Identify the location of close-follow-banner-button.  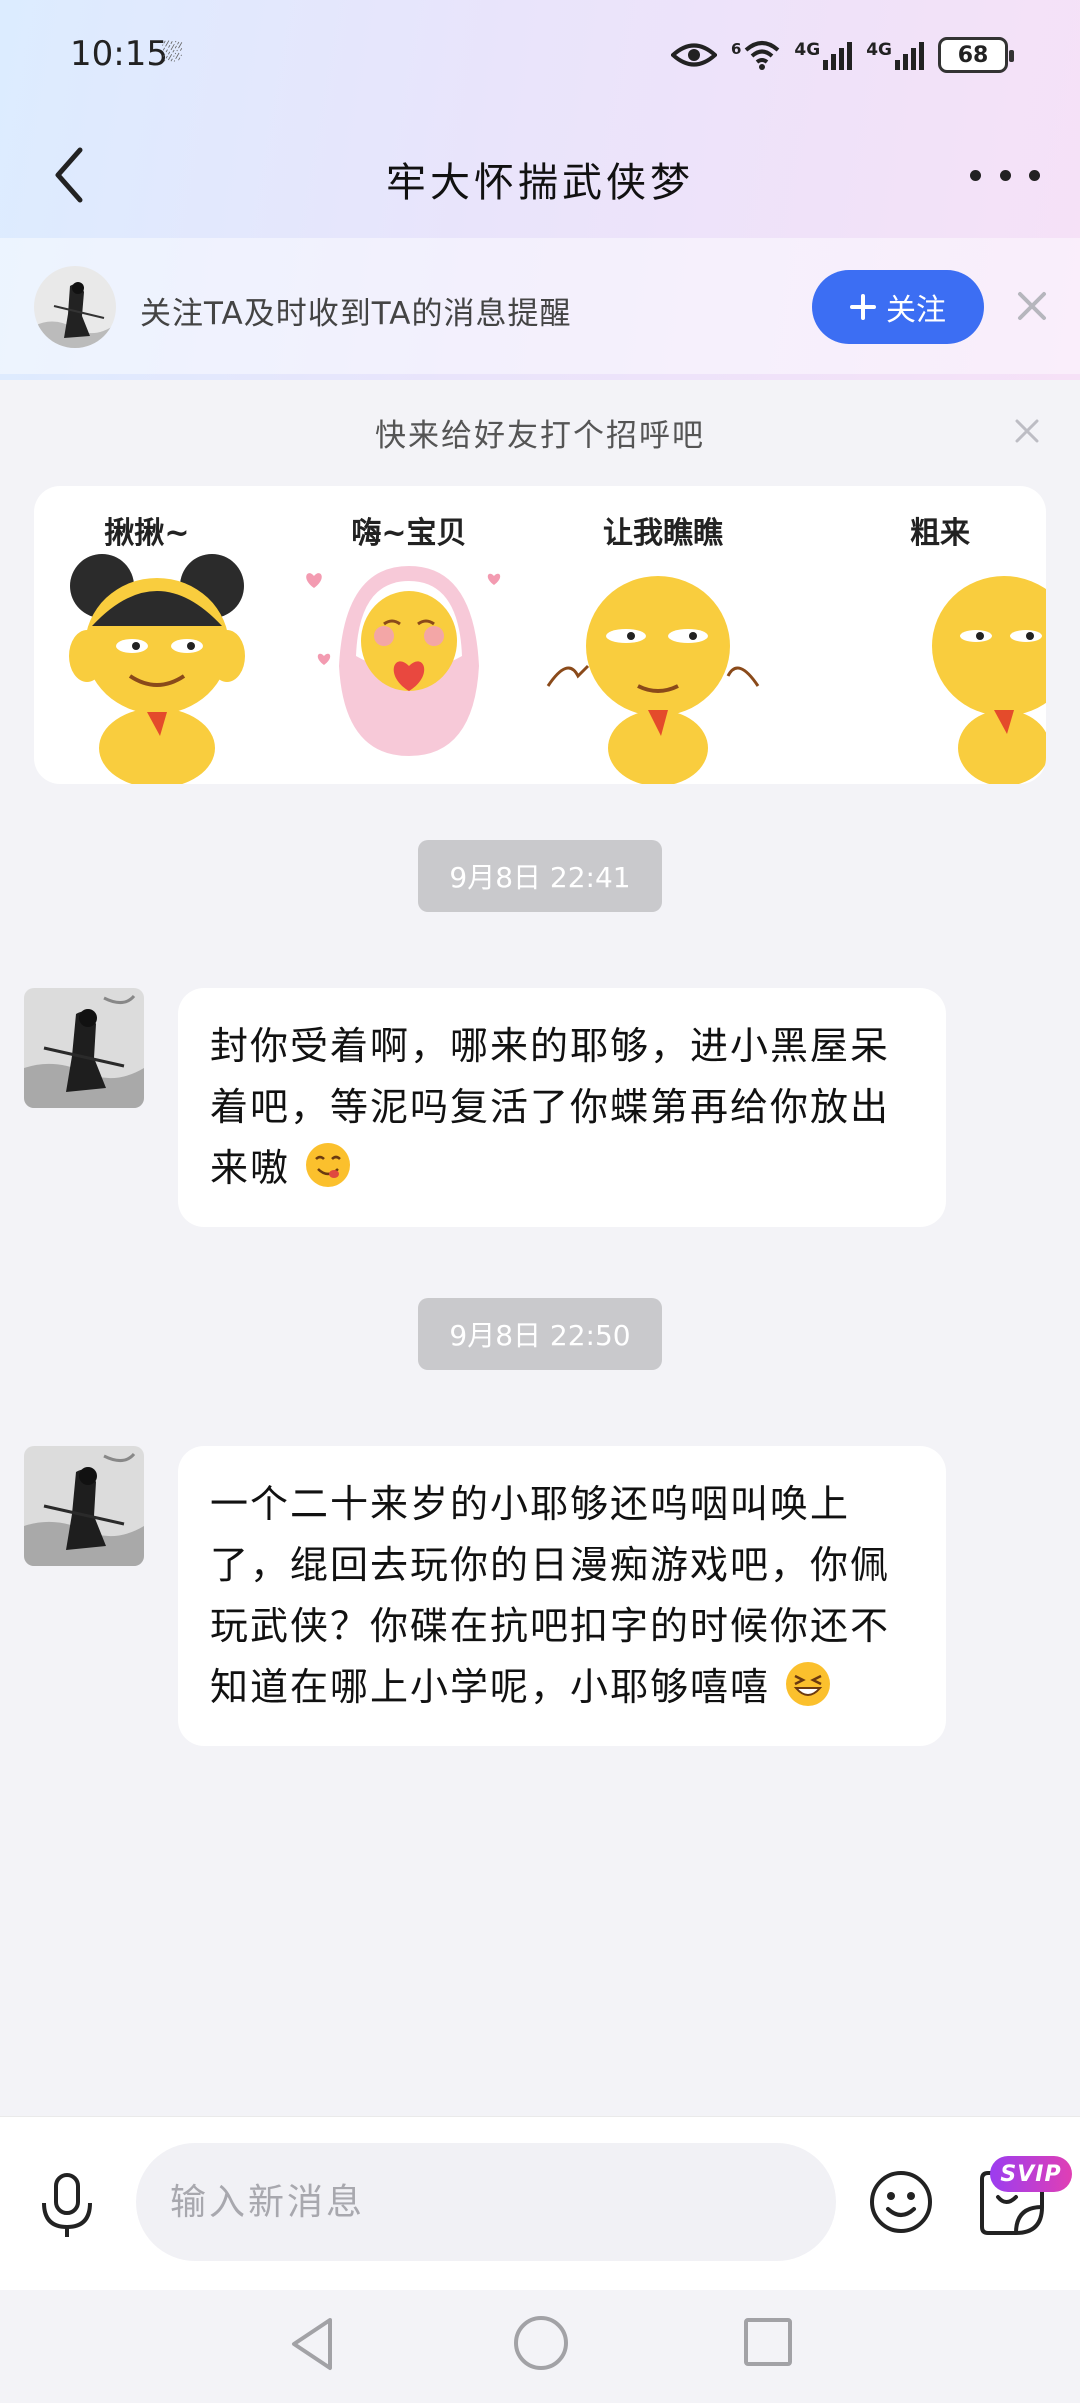
(1032, 306).